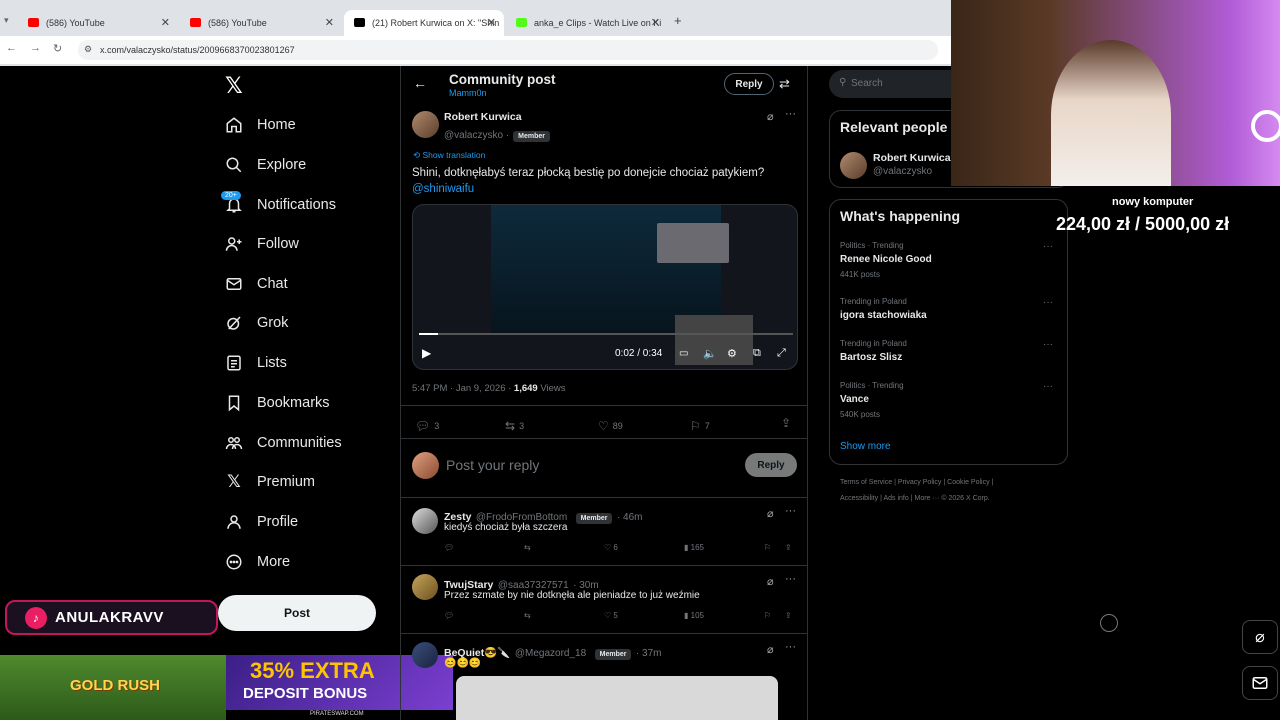 This screenshot has height=720, width=1280. I want to click on new-tab-icon: +, so click(678, 20).